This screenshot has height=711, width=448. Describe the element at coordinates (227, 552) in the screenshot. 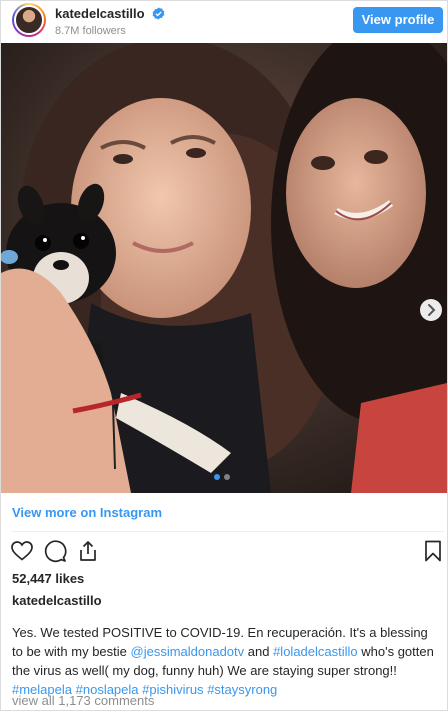

I see `action-bar` at that location.